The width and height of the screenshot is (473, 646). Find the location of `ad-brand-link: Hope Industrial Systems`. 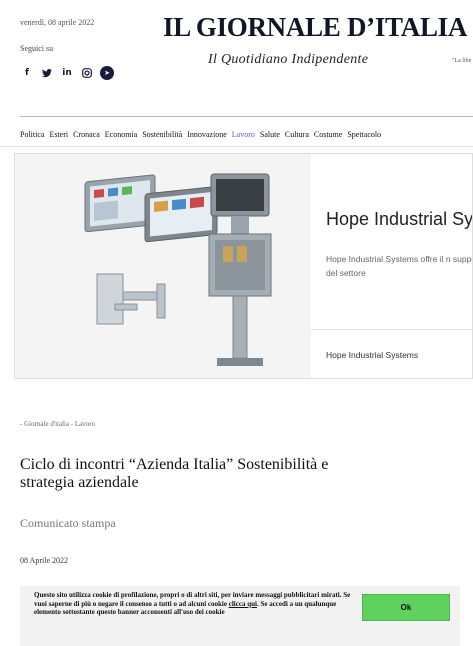

ad-brand-link: Hope Industrial Systems is located at coordinates (372, 355).